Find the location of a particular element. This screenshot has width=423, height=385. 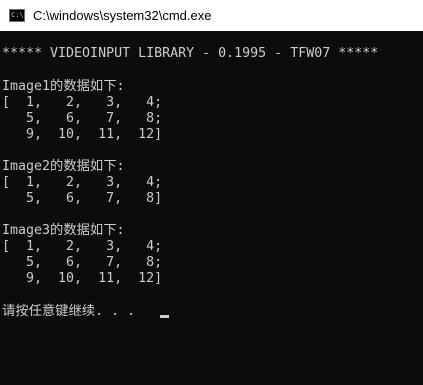

image1-row-2: 5, 6, 7, 8; is located at coordinates (82, 118).